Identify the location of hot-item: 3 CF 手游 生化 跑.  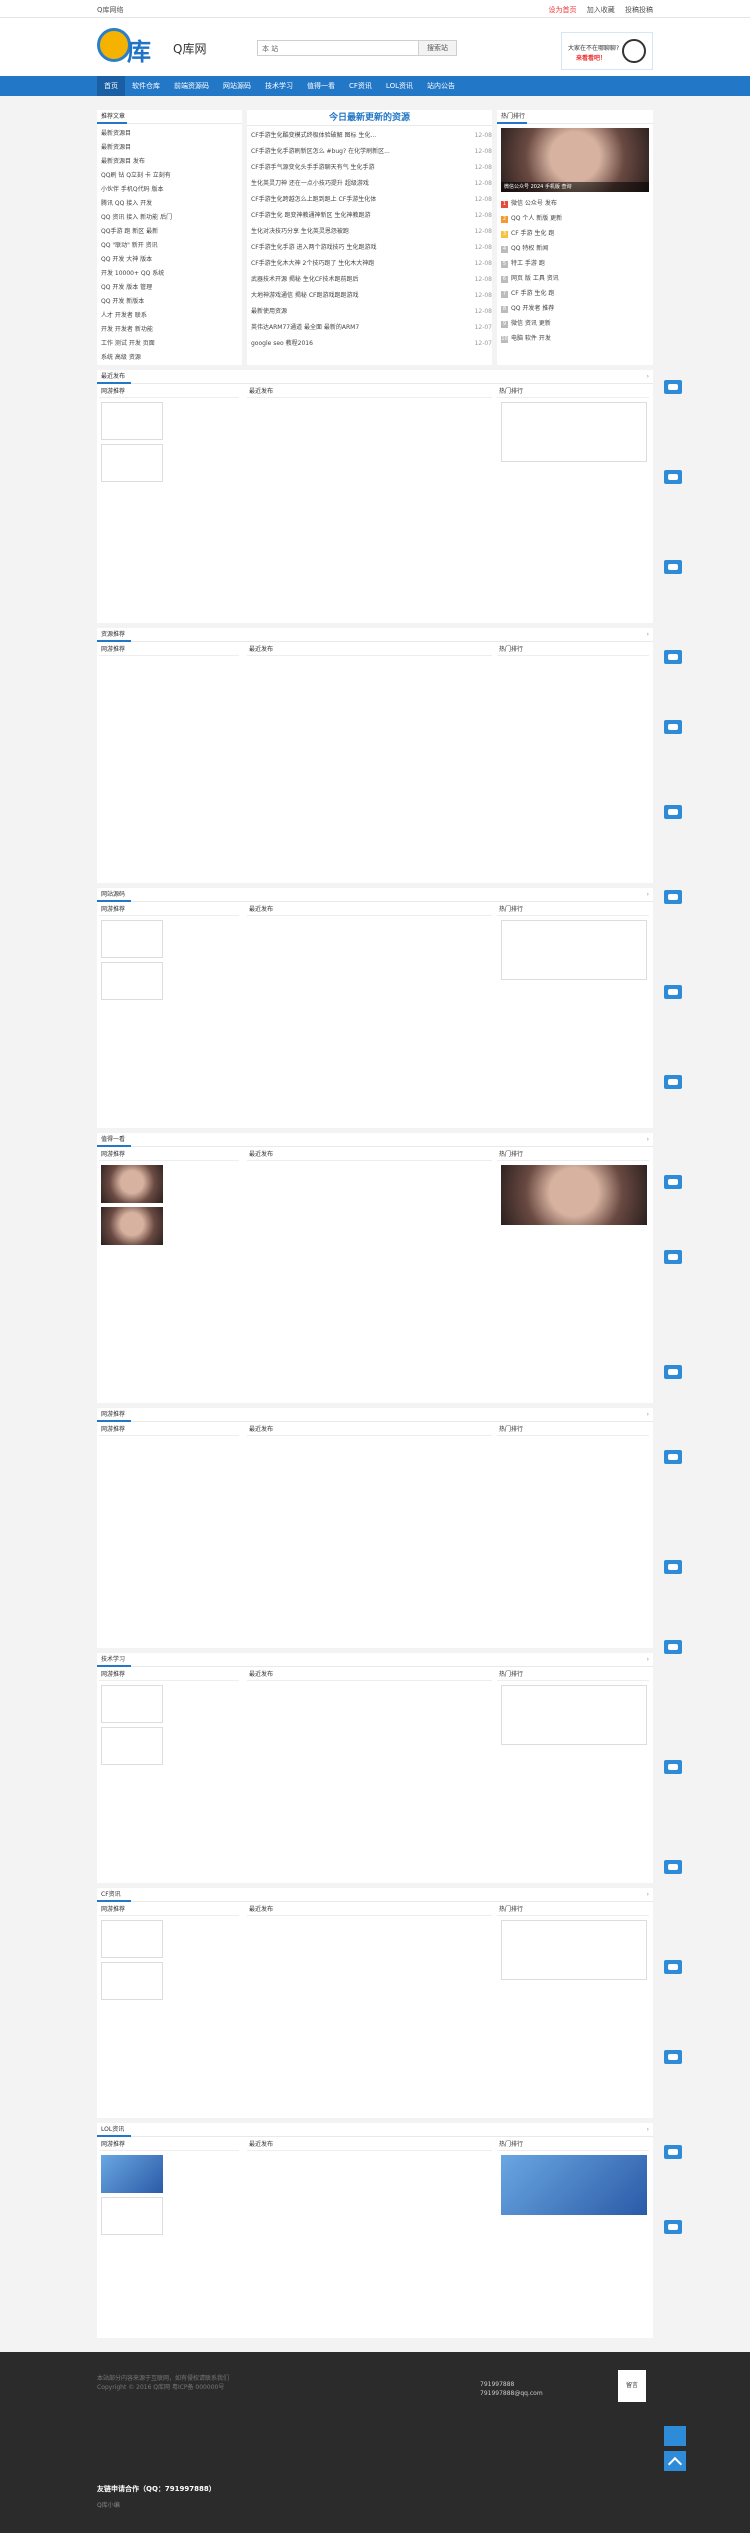
(575, 233).